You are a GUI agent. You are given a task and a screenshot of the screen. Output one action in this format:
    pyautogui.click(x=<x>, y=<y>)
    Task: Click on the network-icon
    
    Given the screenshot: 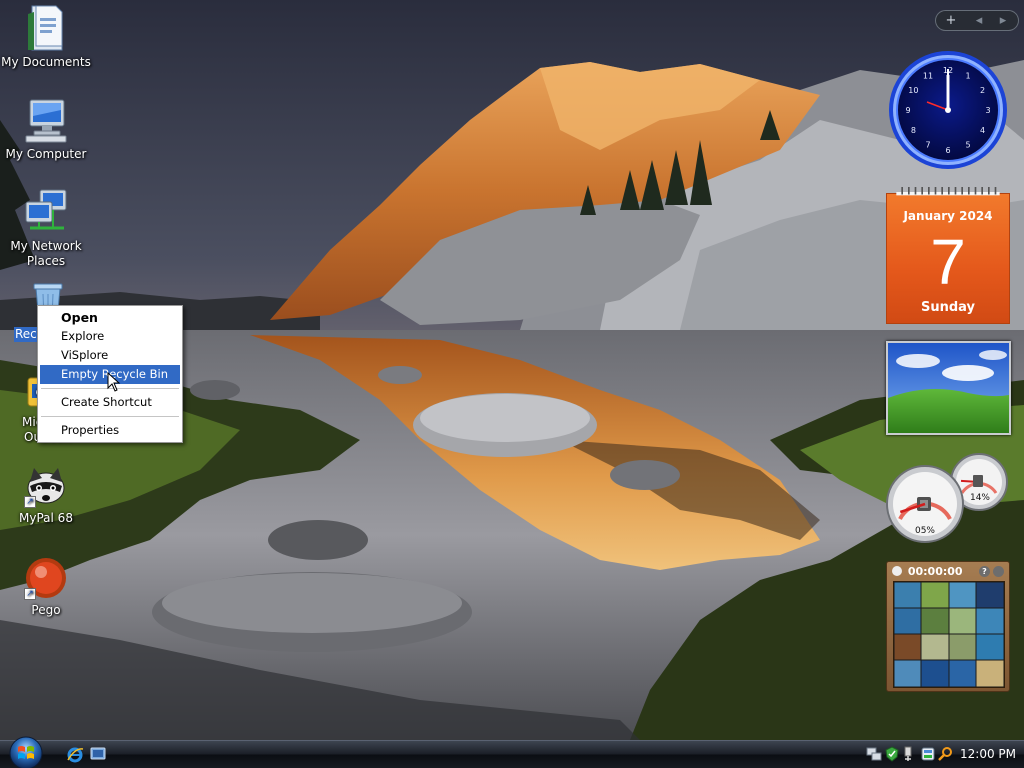 What is the action you would take?
    pyautogui.click(x=874, y=754)
    